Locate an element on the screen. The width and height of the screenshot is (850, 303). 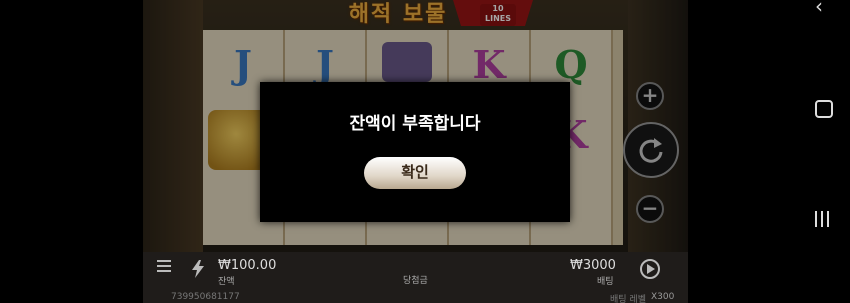
balance-value: ₩100.00 is located at coordinates (247, 265).